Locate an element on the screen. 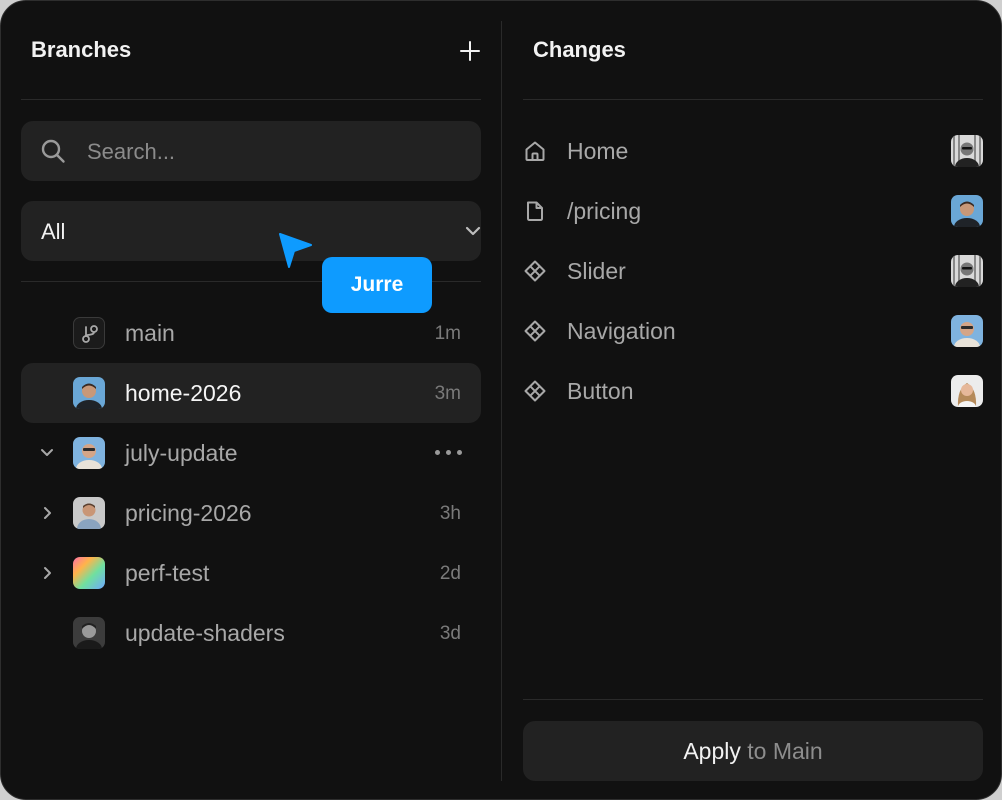 Image resolution: width=1002 pixels, height=800 pixels. branch-name: main is located at coordinates (150, 333).